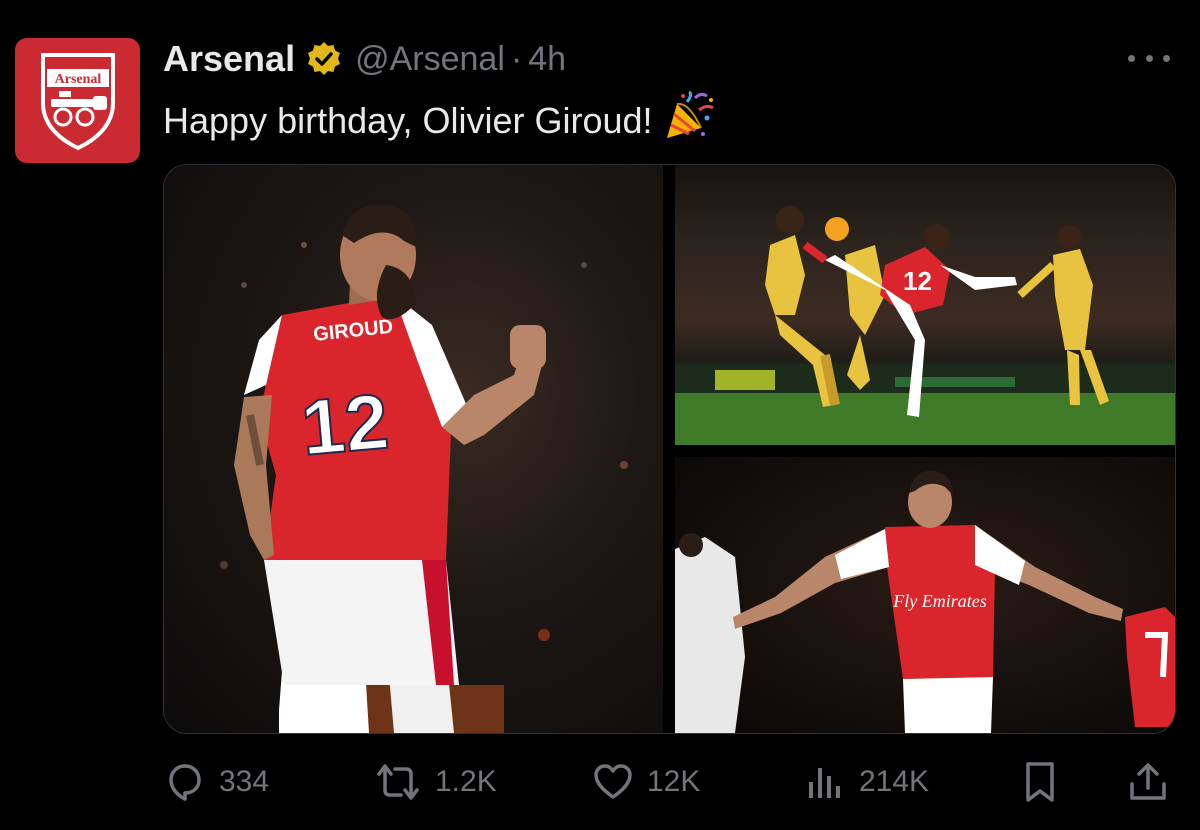 This screenshot has width=1200, height=830. Describe the element at coordinates (229, 59) in the screenshot. I see `display-name: Arsenal` at that location.